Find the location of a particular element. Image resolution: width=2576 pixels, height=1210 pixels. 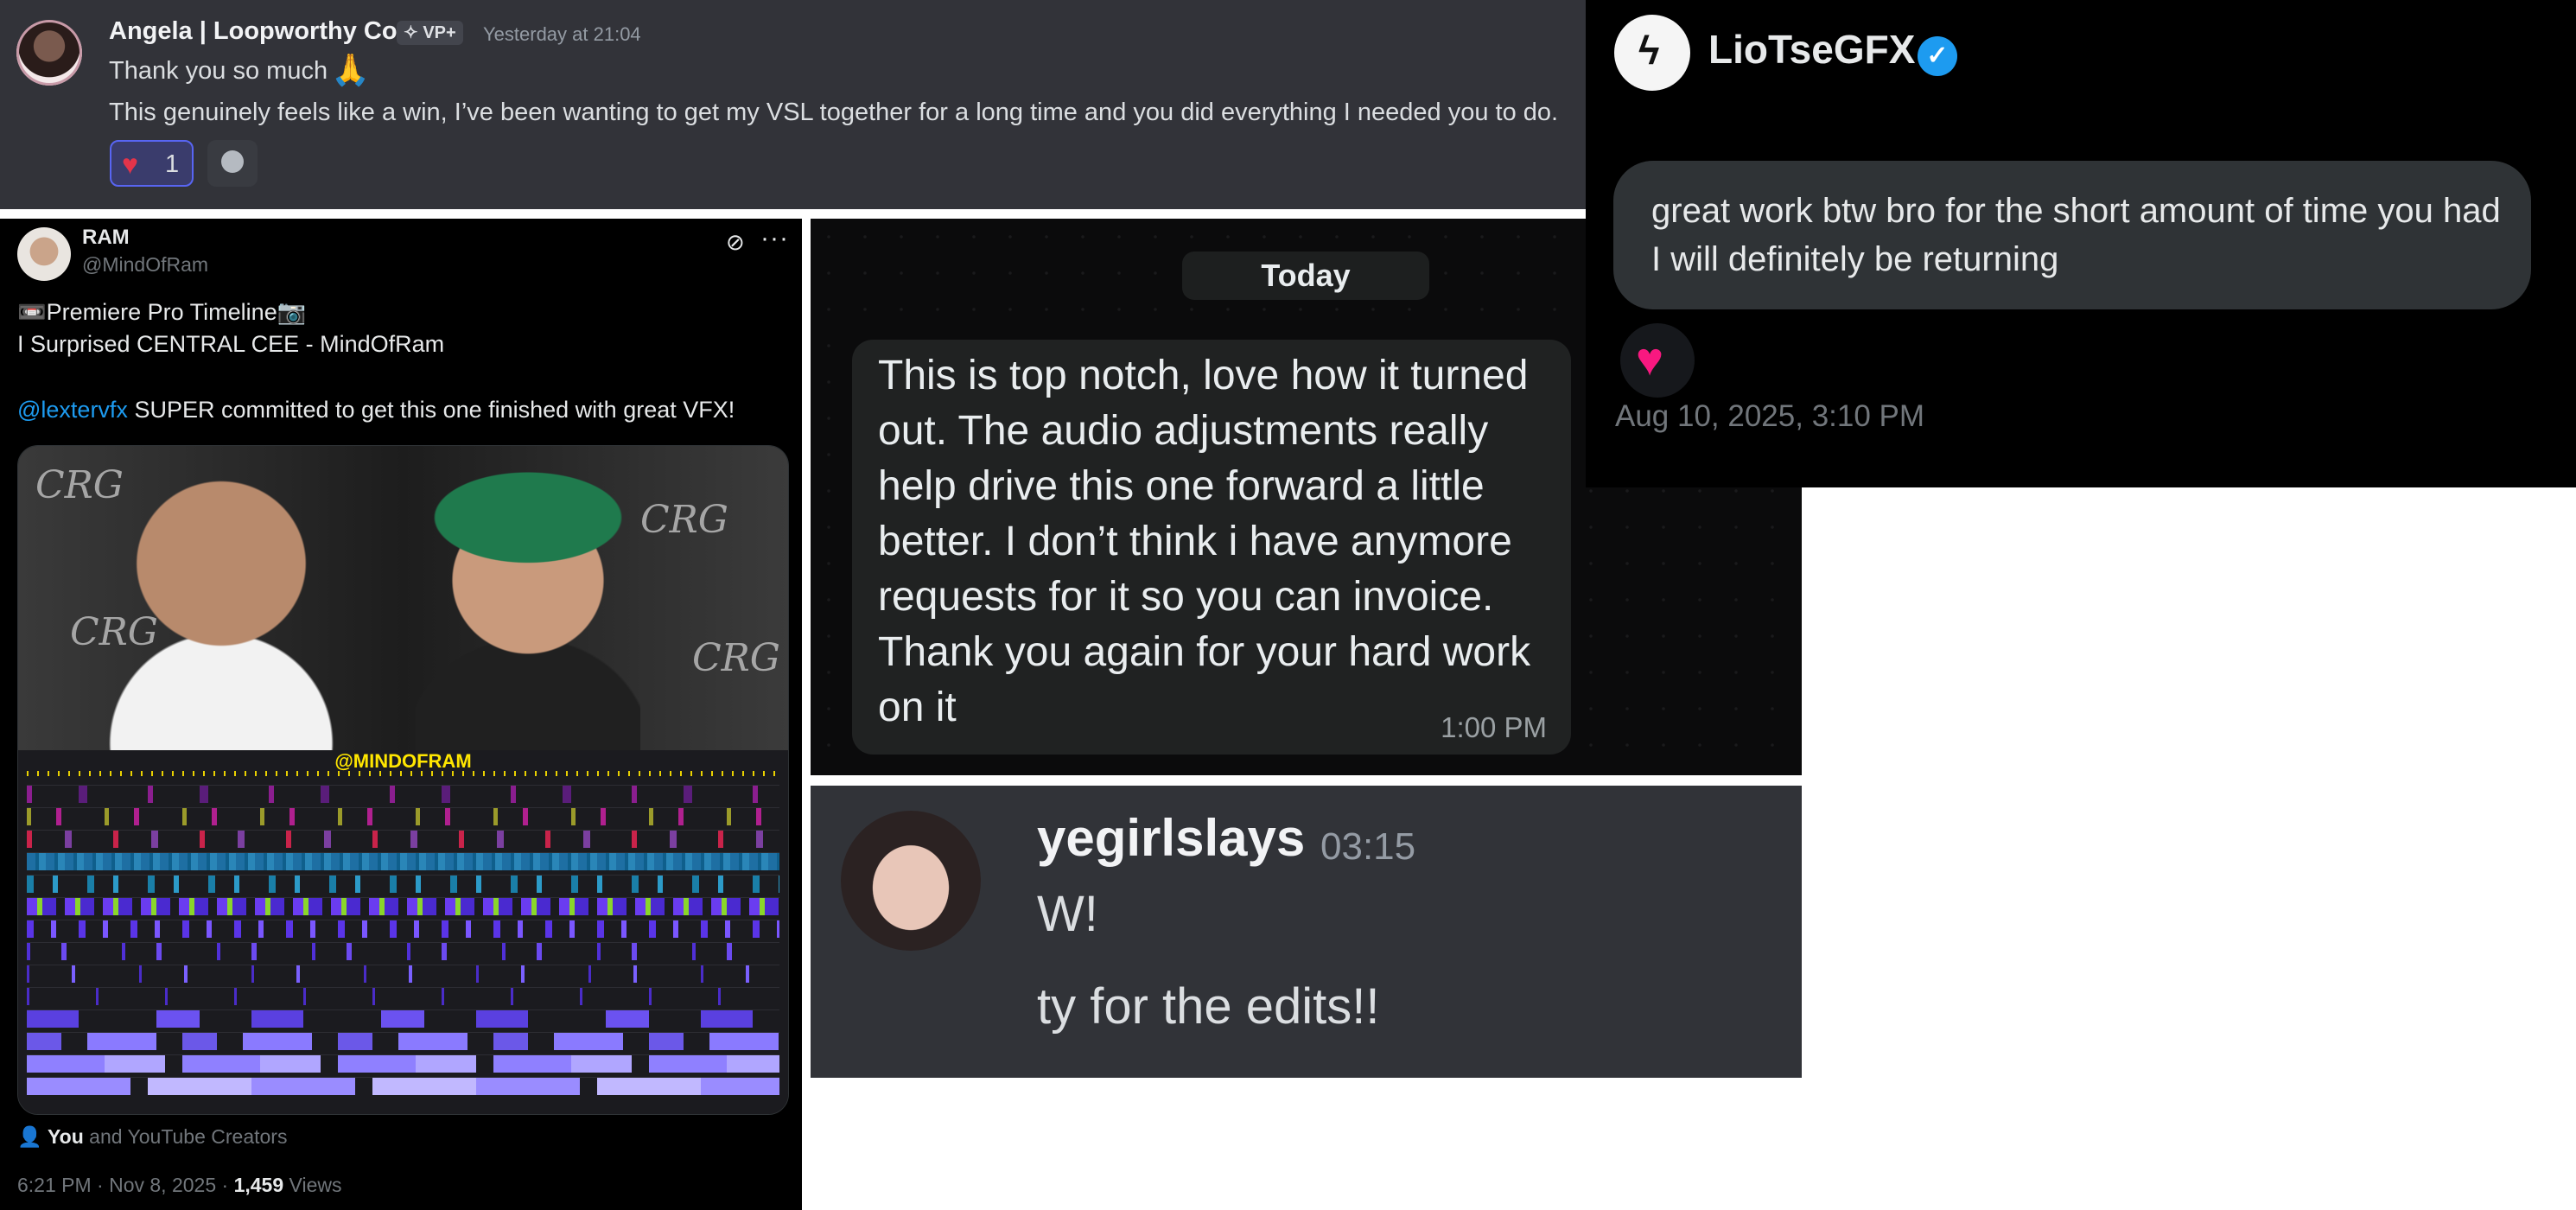

message-line: W! is located at coordinates (1068, 914).